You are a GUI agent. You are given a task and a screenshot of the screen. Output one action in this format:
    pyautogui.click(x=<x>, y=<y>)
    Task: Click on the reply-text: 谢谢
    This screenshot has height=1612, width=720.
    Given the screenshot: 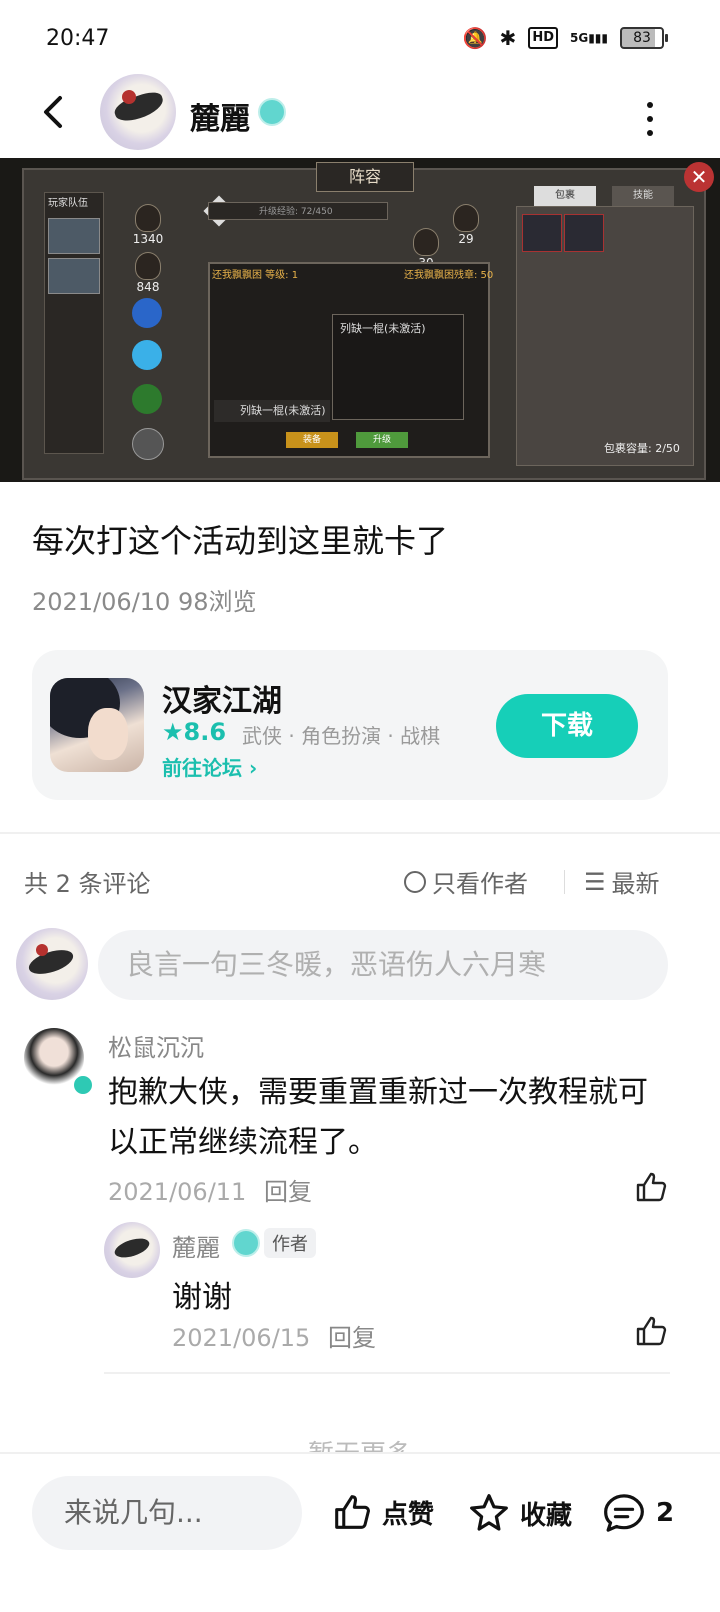 What is the action you would take?
    pyautogui.click(x=202, y=1297)
    